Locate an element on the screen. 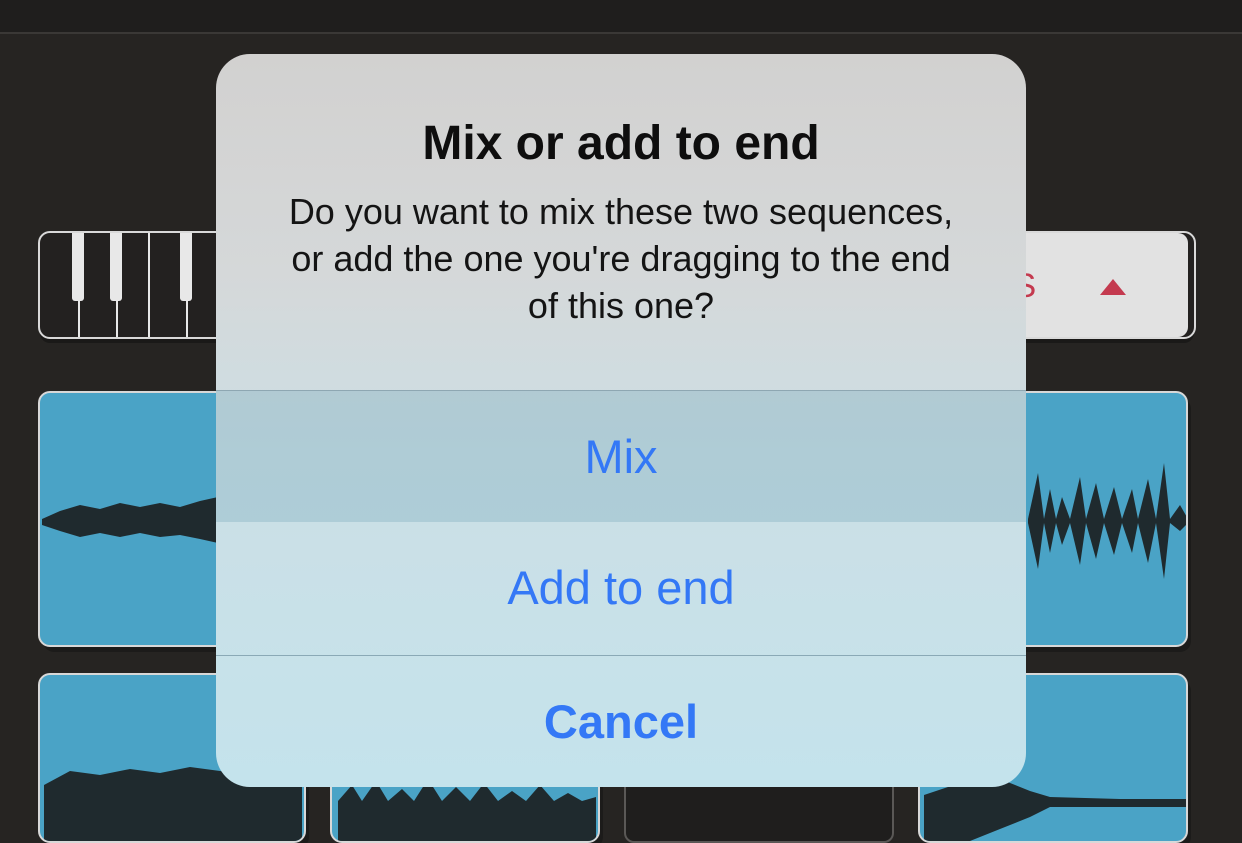 This screenshot has height=843, width=1242. piano-keys-icon is located at coordinates (143, 285).